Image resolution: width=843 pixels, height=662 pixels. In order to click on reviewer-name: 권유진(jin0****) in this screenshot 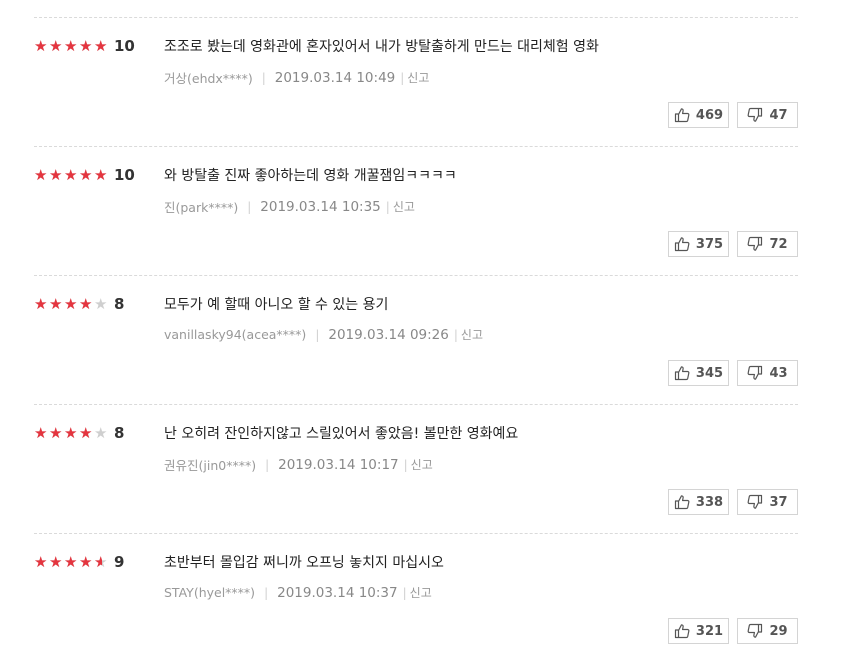, I will do `click(210, 464)`.